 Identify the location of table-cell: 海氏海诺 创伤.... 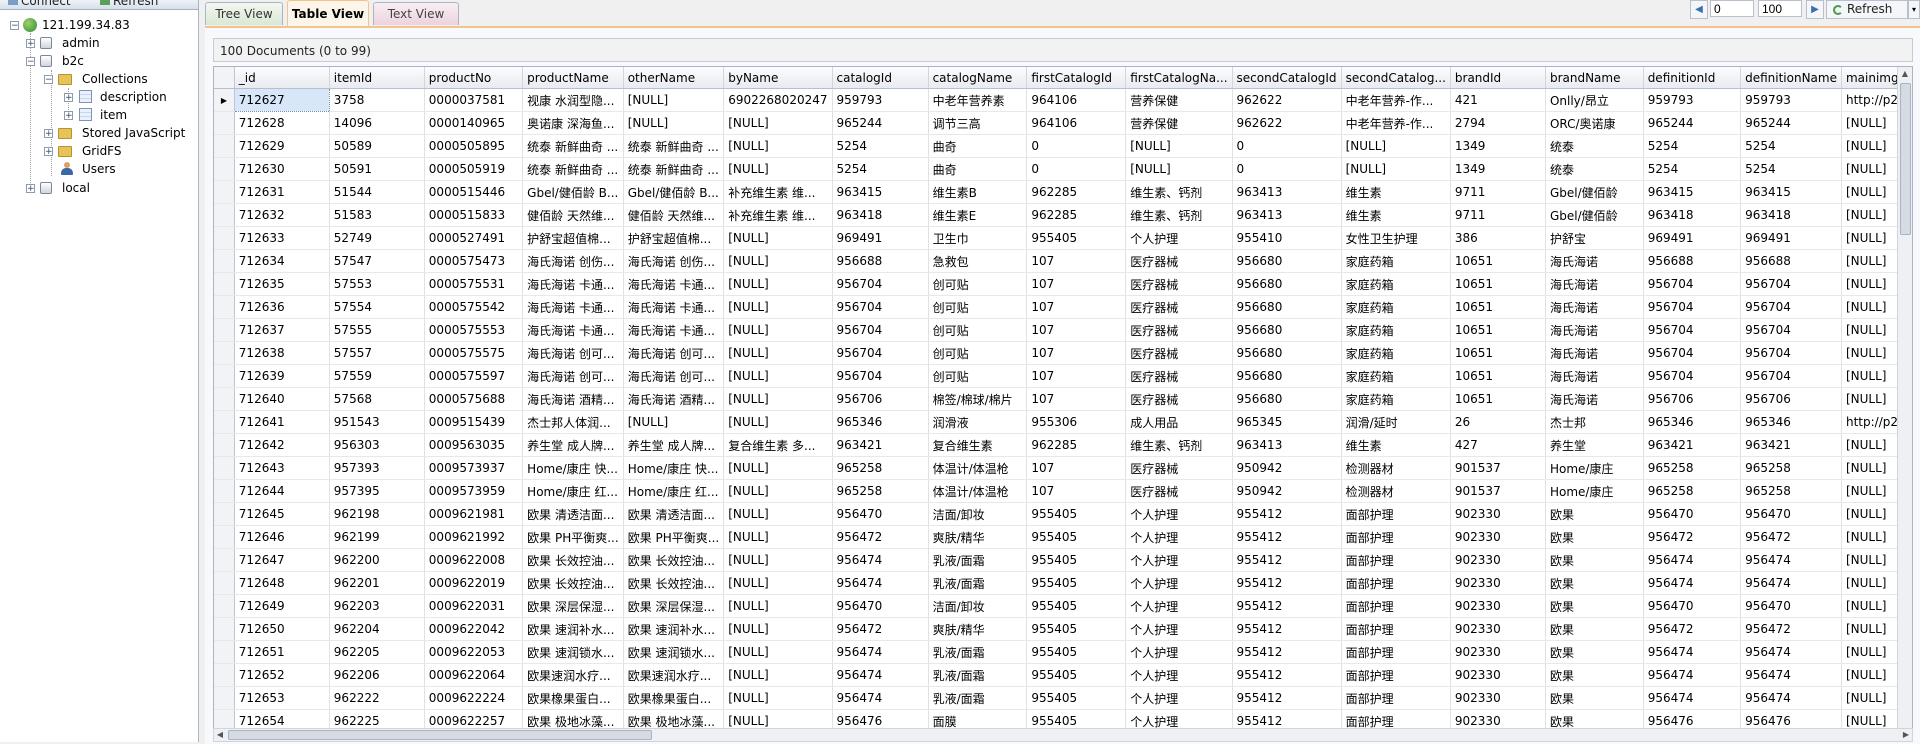
(674, 261).